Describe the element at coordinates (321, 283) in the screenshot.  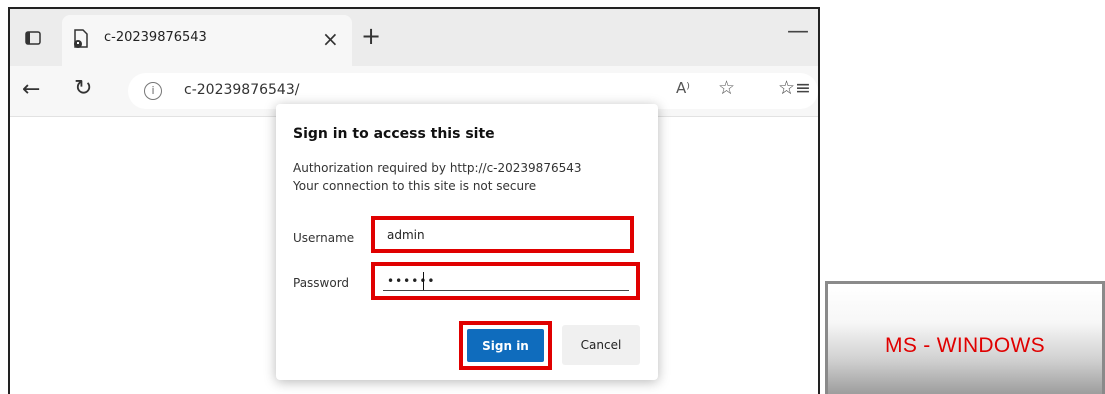
I see `password-label: Password` at that location.